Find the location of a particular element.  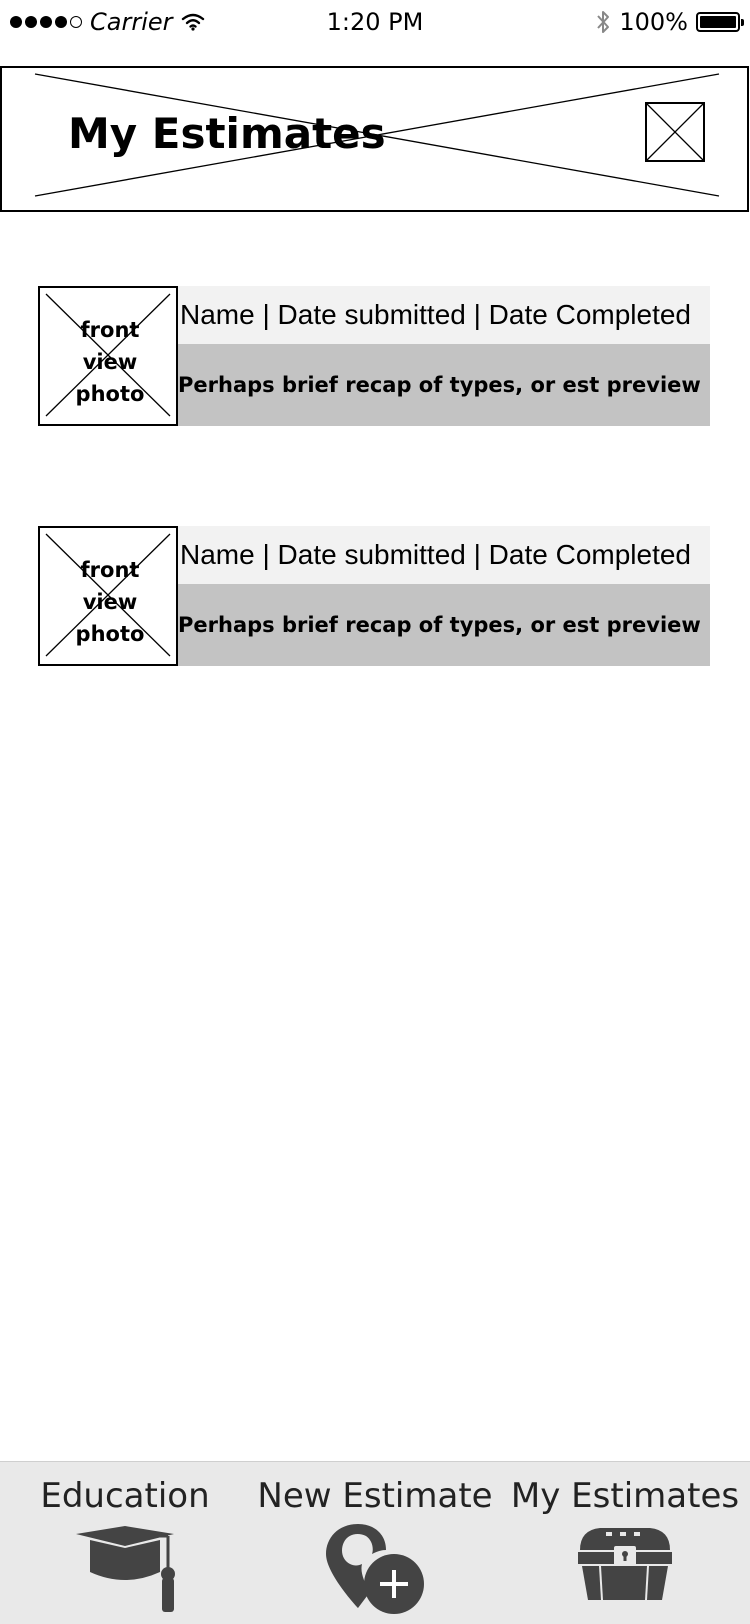

tab-education: Education is located at coordinates (125, 1543).